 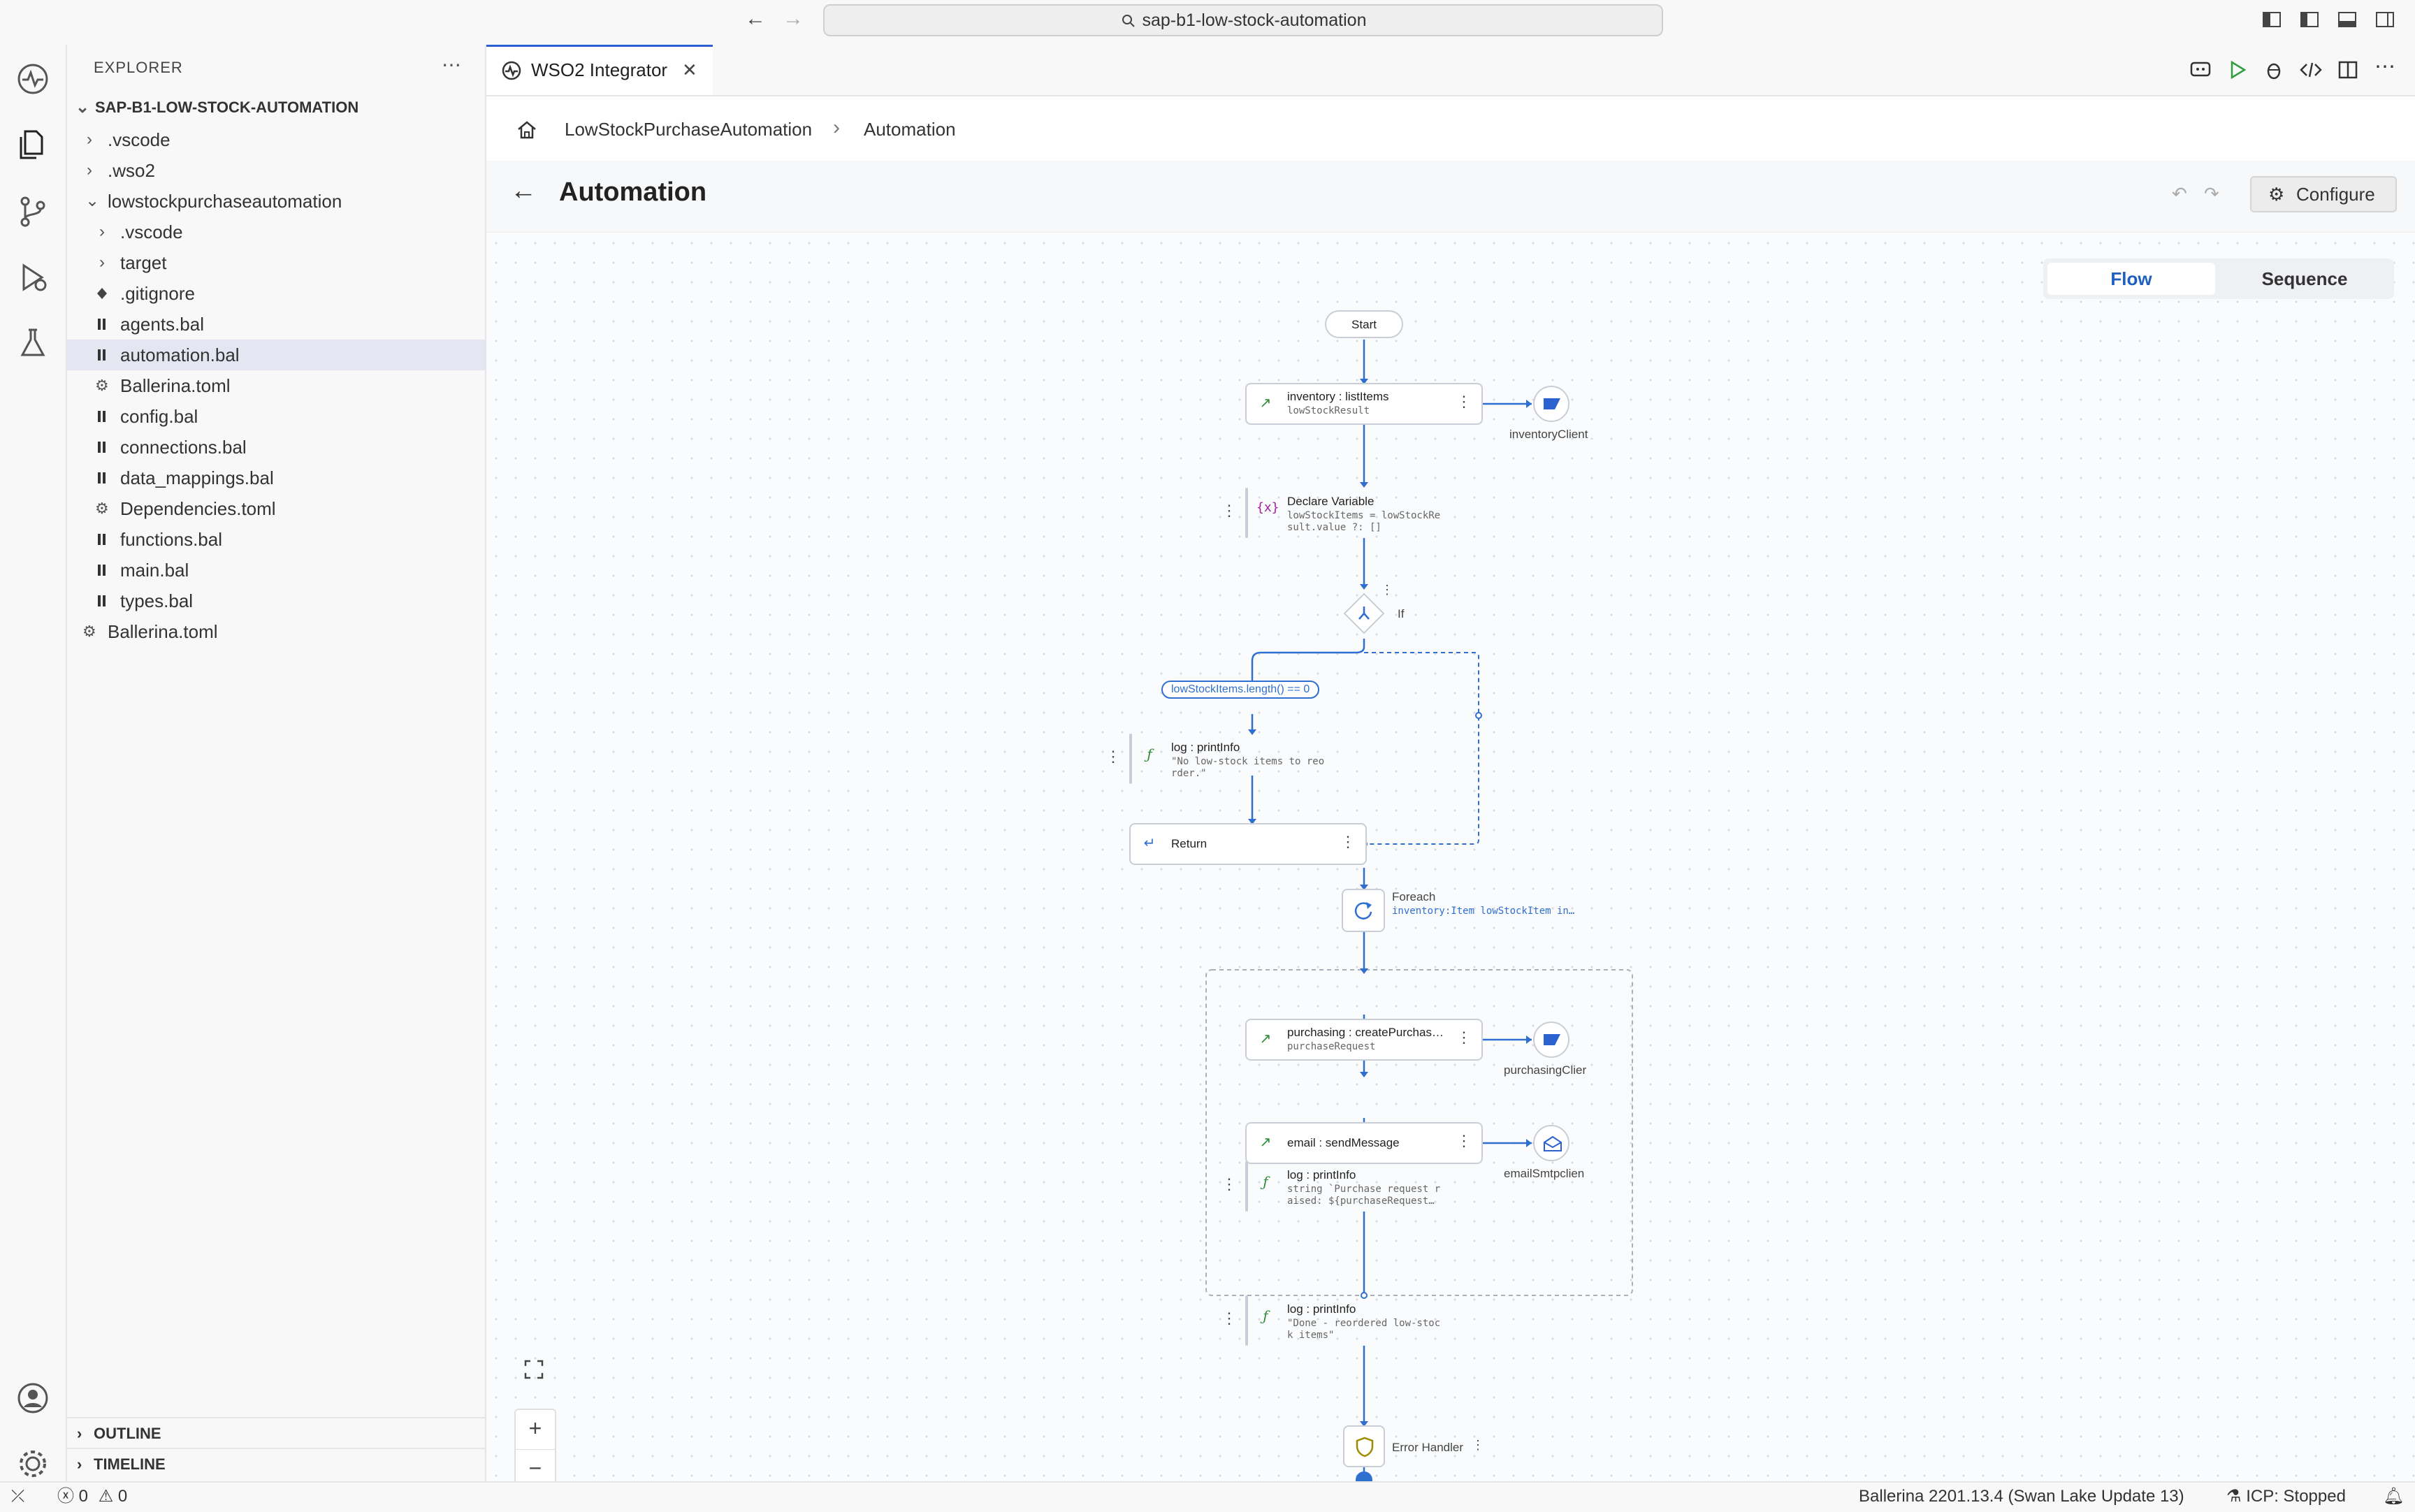 What do you see at coordinates (2276, 194) in the screenshot?
I see `gear-icon: ⚙` at bounding box center [2276, 194].